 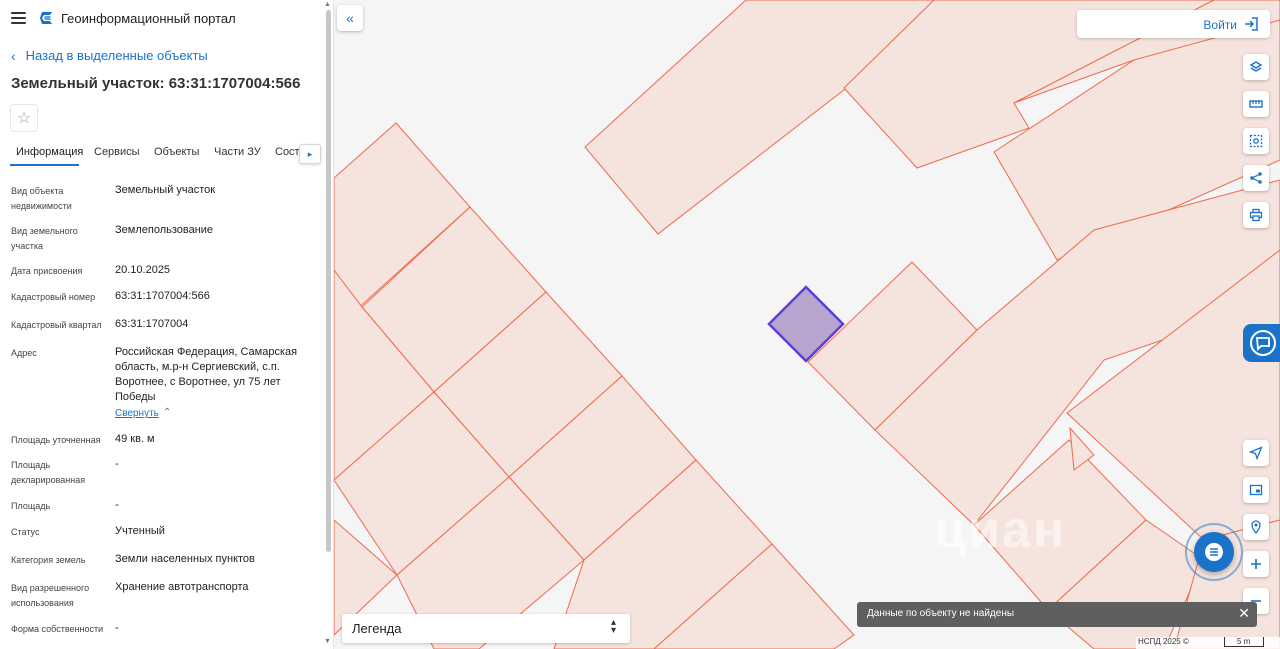 I want to click on layers-icon, so click(x=1256, y=66).